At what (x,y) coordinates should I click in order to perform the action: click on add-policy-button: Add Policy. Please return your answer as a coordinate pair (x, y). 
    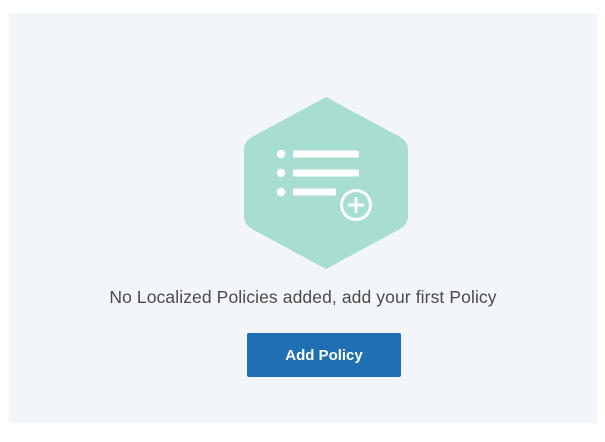
    Looking at the image, I should click on (324, 355).